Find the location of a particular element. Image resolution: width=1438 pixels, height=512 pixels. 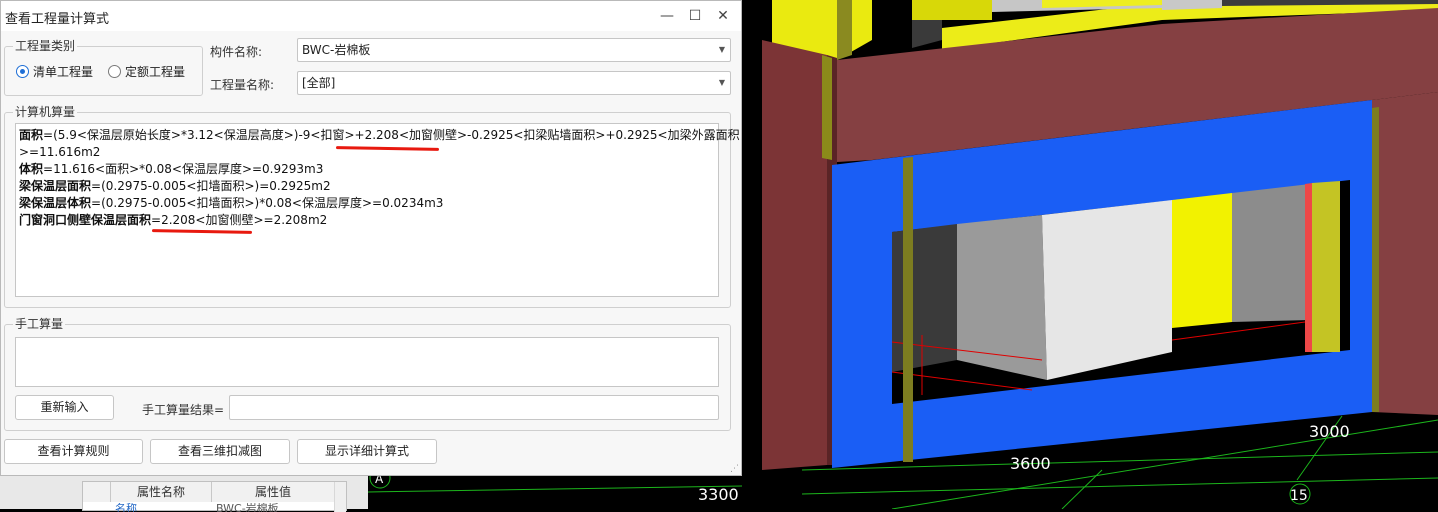

radio-selected-icon is located at coordinates (22, 71).